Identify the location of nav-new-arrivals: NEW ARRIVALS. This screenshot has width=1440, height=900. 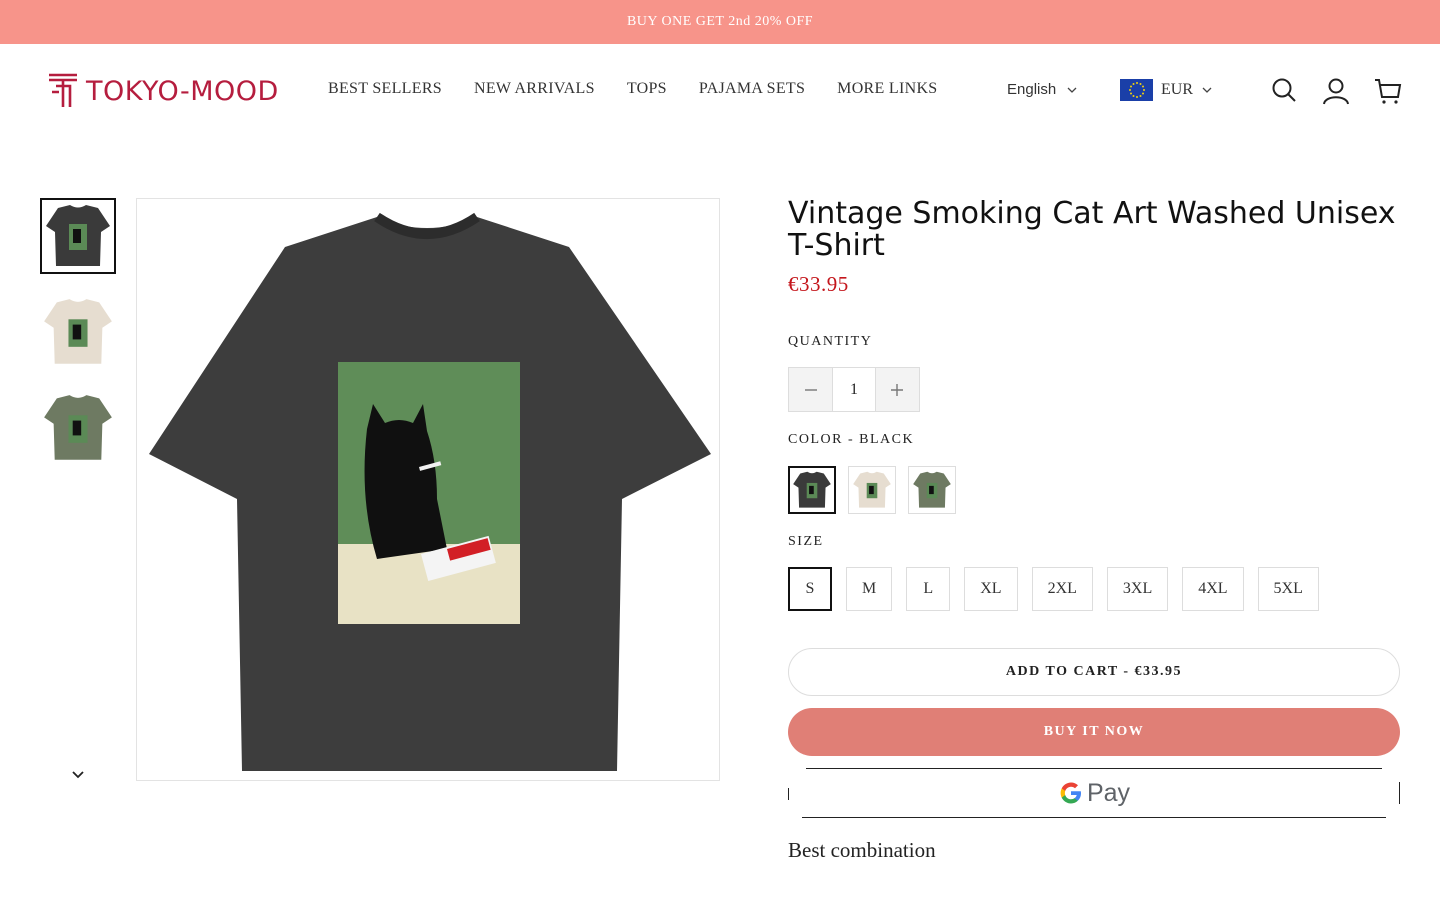
(534, 89).